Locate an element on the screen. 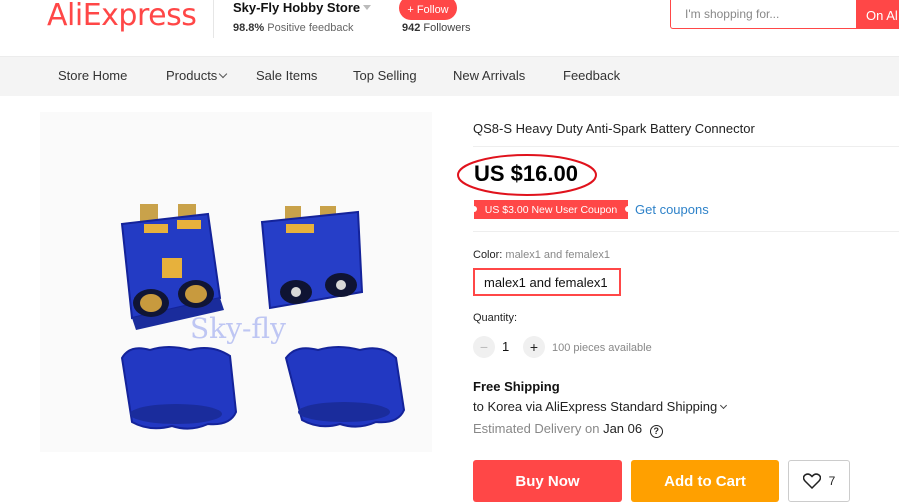 The height and width of the screenshot is (502, 899). nav-products-label: Products is located at coordinates (192, 75).